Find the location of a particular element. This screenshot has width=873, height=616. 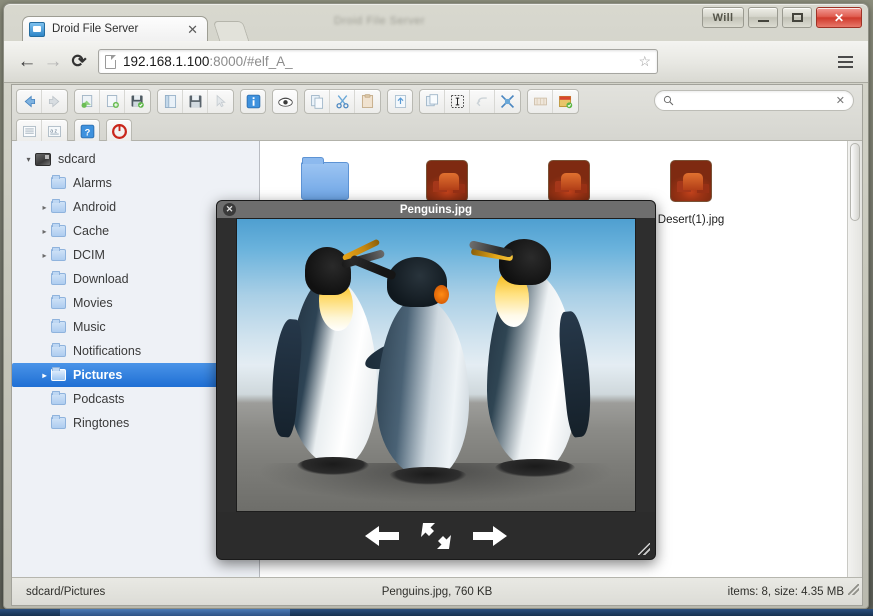

floppy-save-icon is located at coordinates (195, 101).